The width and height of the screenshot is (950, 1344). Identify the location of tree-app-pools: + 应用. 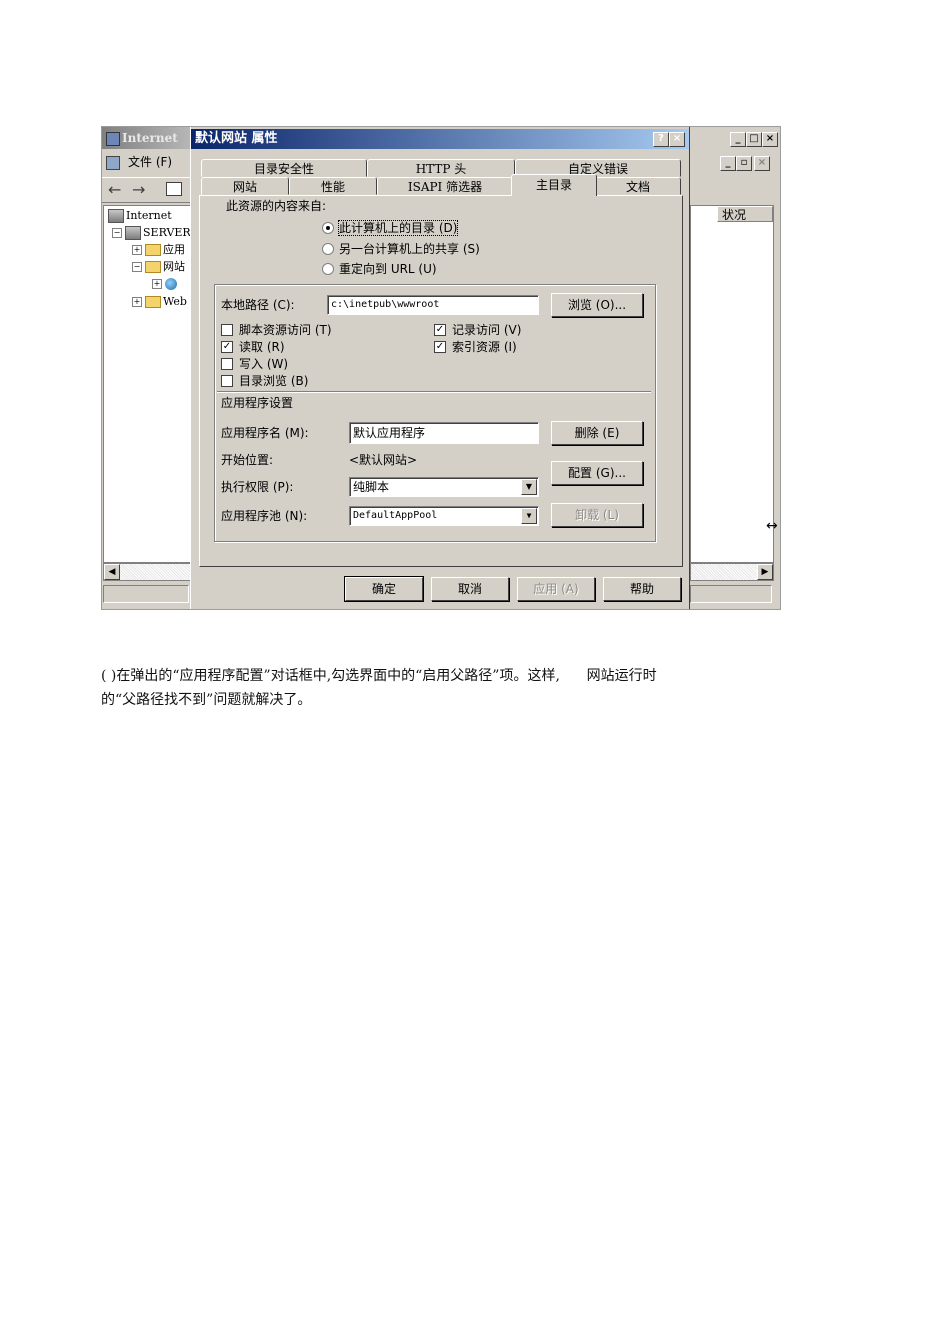
(158, 250).